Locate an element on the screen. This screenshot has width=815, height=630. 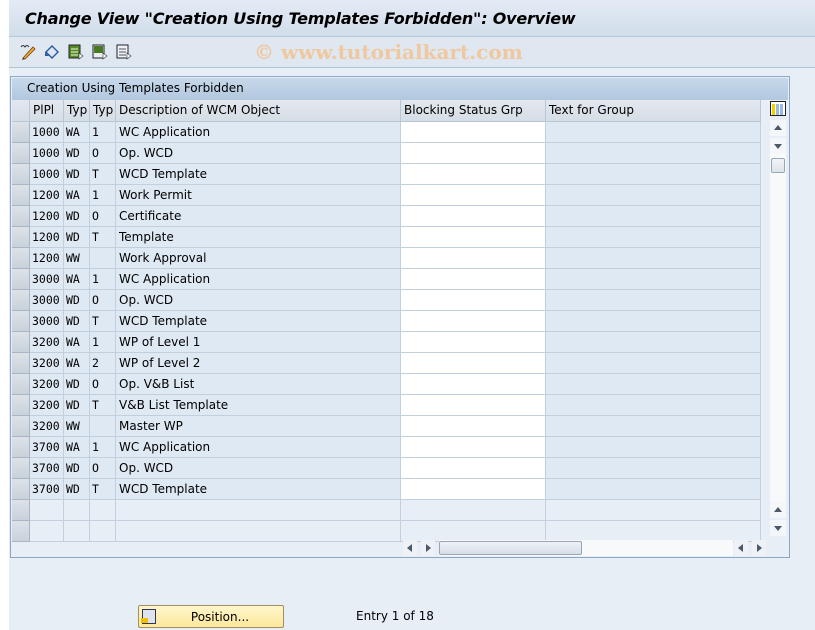
cell-description: Work Approval is located at coordinates (258, 258).